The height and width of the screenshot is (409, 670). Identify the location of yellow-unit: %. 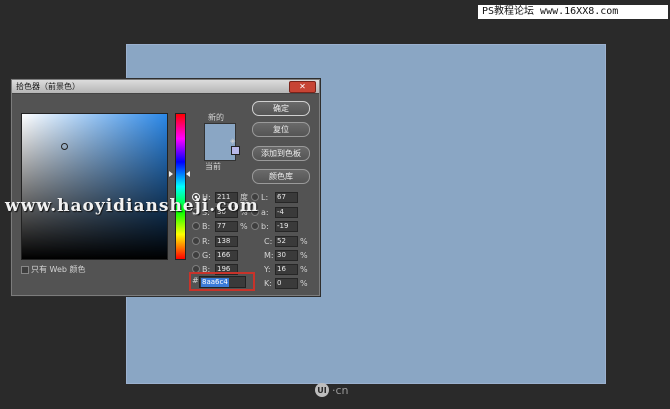
(304, 269).